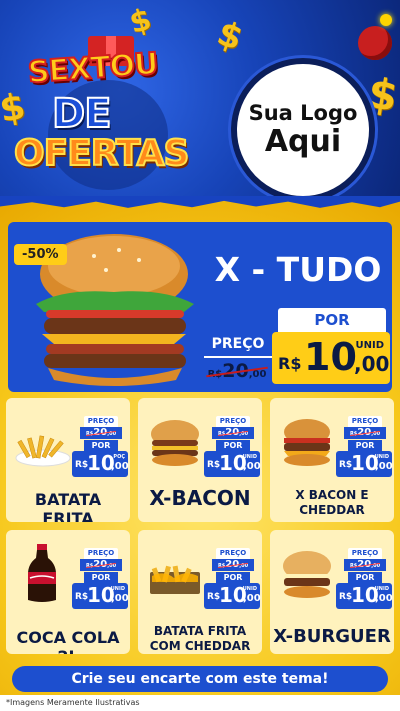  I want to click on discount-badge: -50%, so click(40, 254).